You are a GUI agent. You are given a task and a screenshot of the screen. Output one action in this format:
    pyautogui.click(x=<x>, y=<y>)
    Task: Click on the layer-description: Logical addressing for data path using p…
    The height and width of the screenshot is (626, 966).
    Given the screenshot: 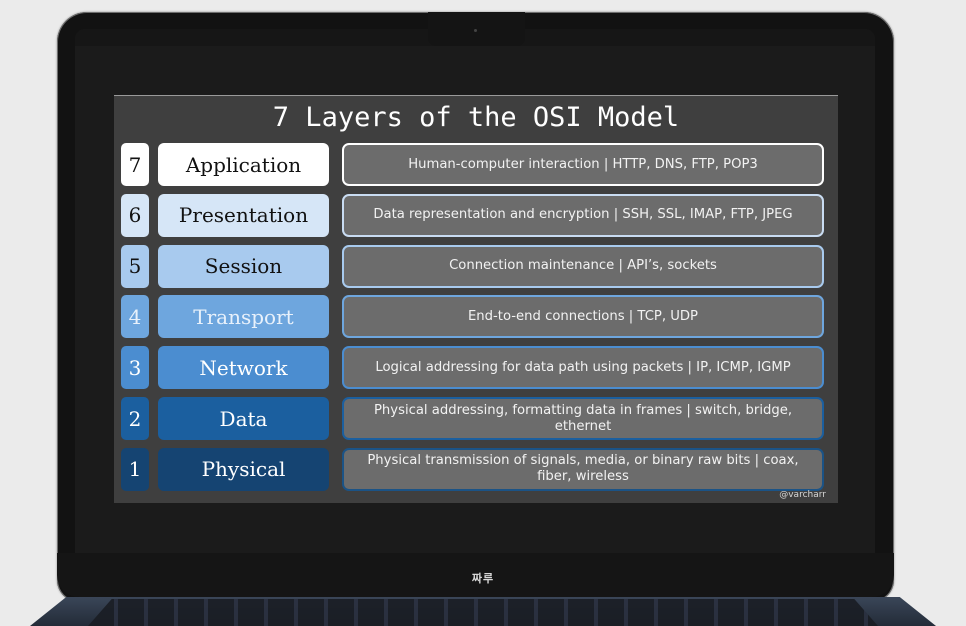 What is the action you would take?
    pyautogui.click(x=583, y=368)
    